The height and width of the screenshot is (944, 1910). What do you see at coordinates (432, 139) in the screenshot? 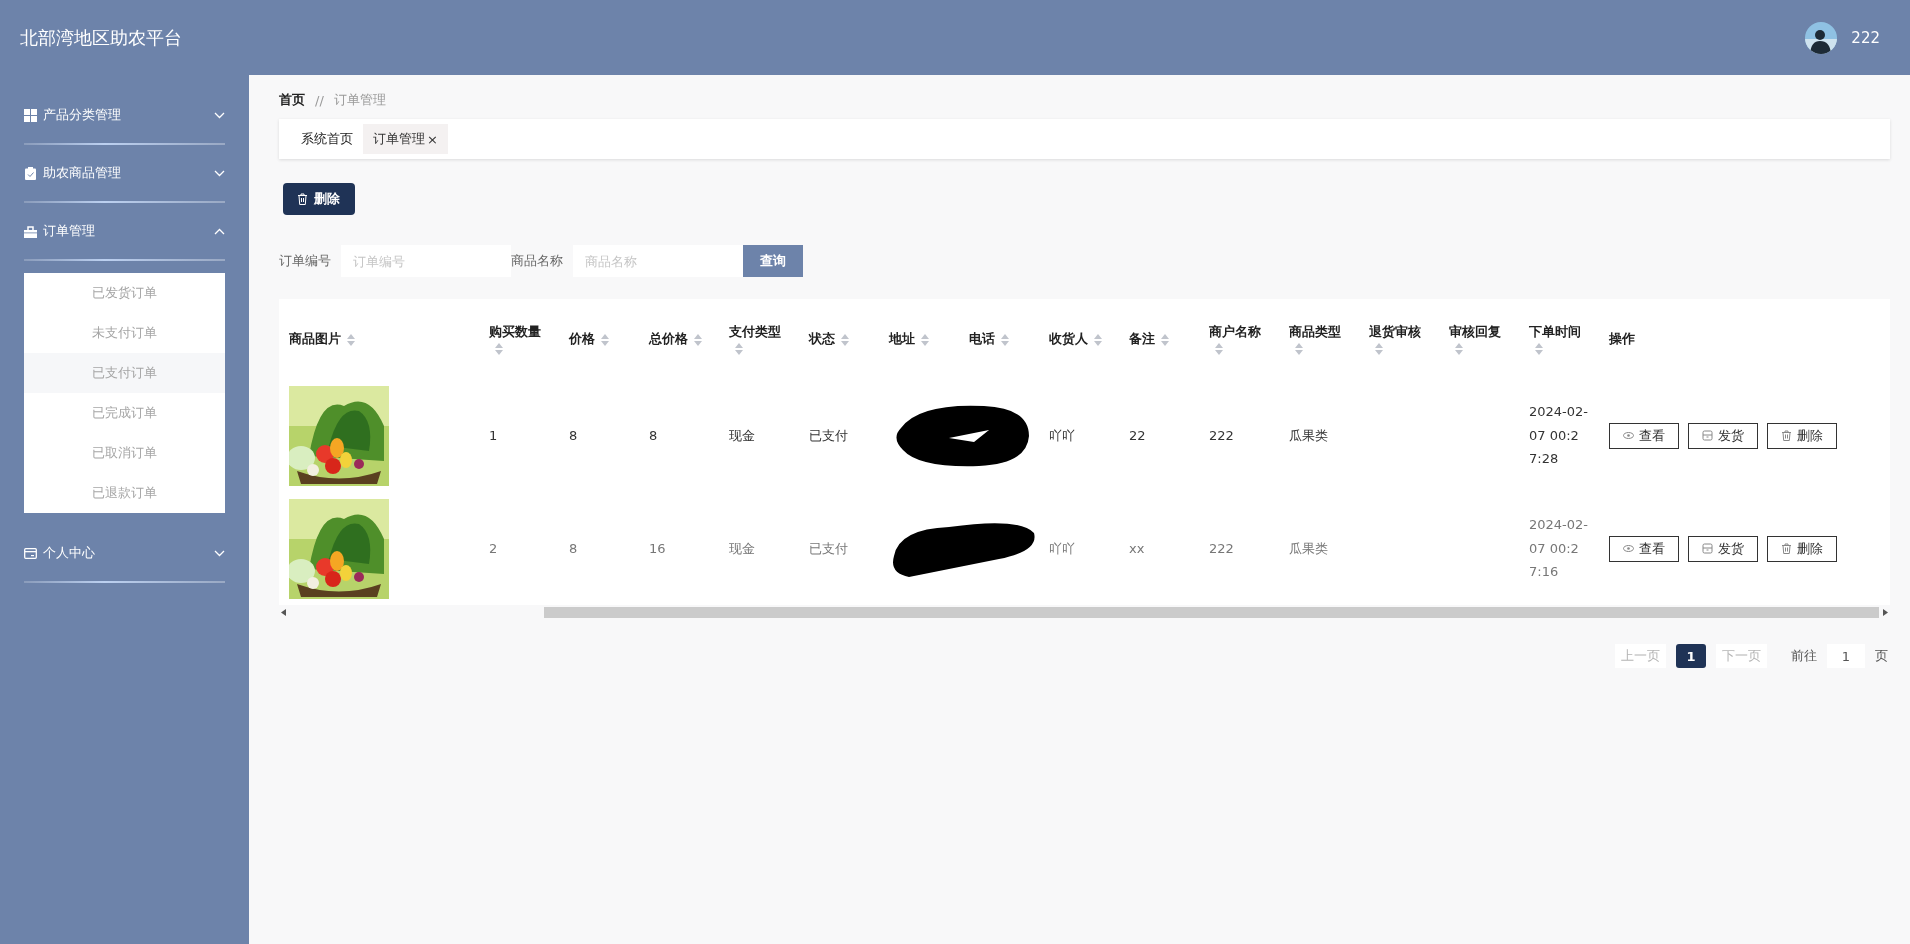
I see `close-icon: ×` at bounding box center [432, 139].